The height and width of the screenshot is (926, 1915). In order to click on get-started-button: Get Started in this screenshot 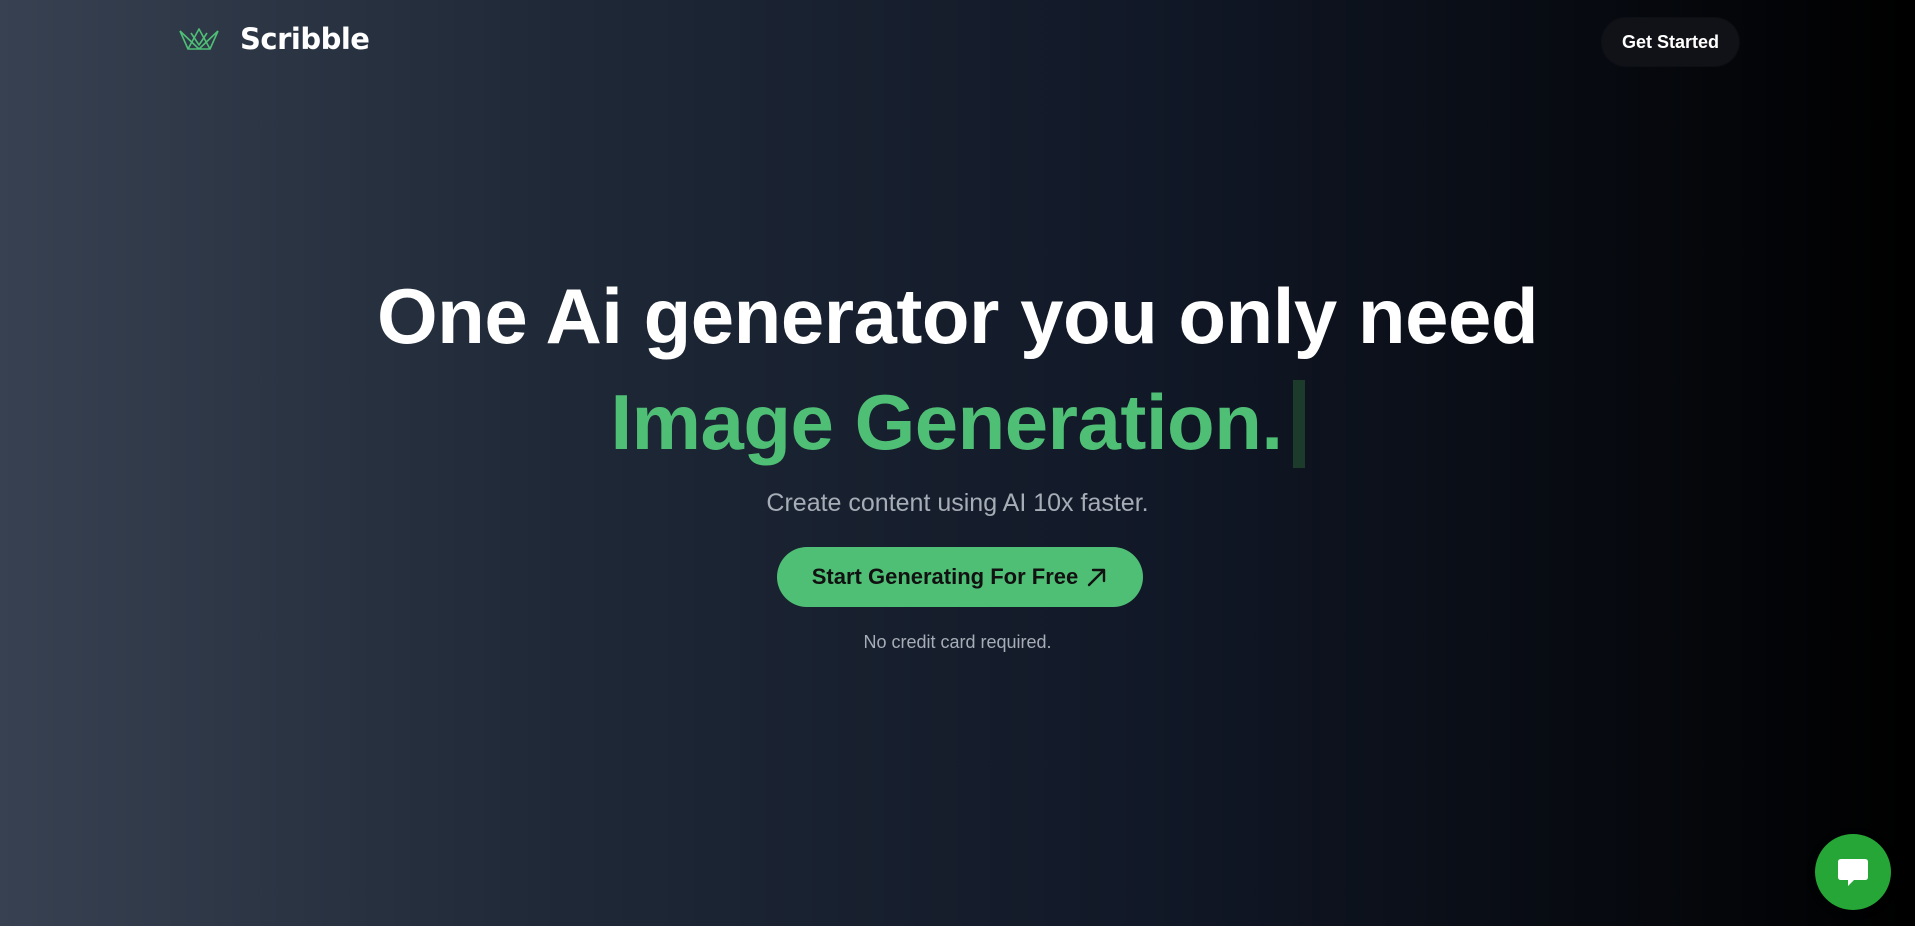, I will do `click(1670, 42)`.